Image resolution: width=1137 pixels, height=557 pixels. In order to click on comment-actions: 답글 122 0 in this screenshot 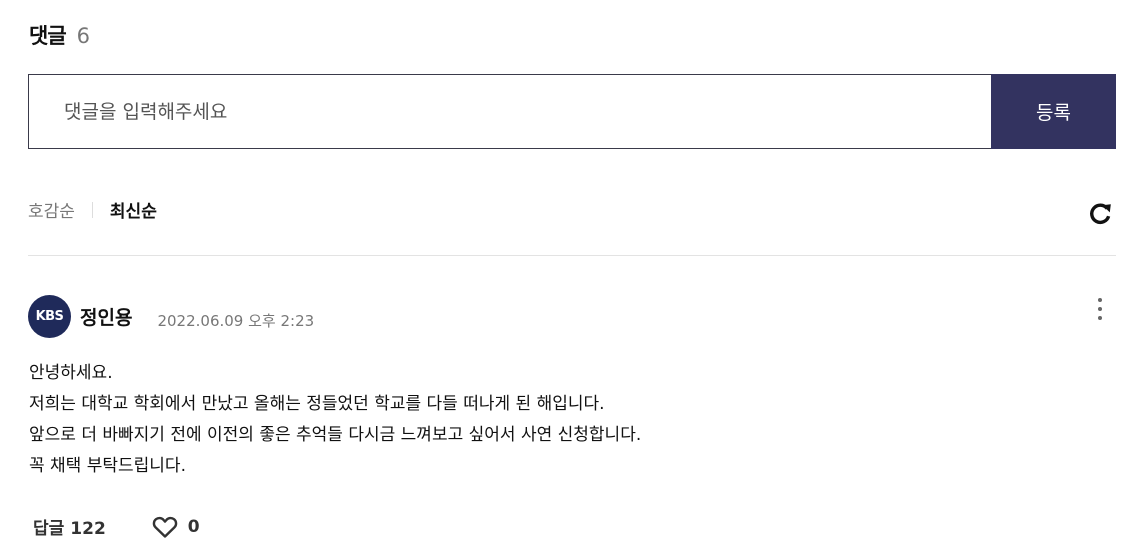, I will do `click(116, 526)`.